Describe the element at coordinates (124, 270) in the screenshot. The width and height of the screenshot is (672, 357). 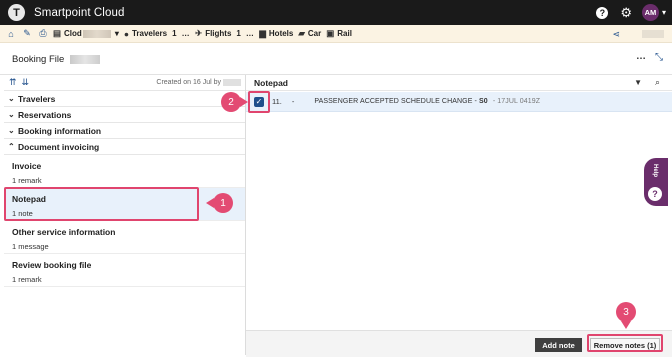
I see `list-item-review-booking-file: Review booking file 1 remark` at that location.